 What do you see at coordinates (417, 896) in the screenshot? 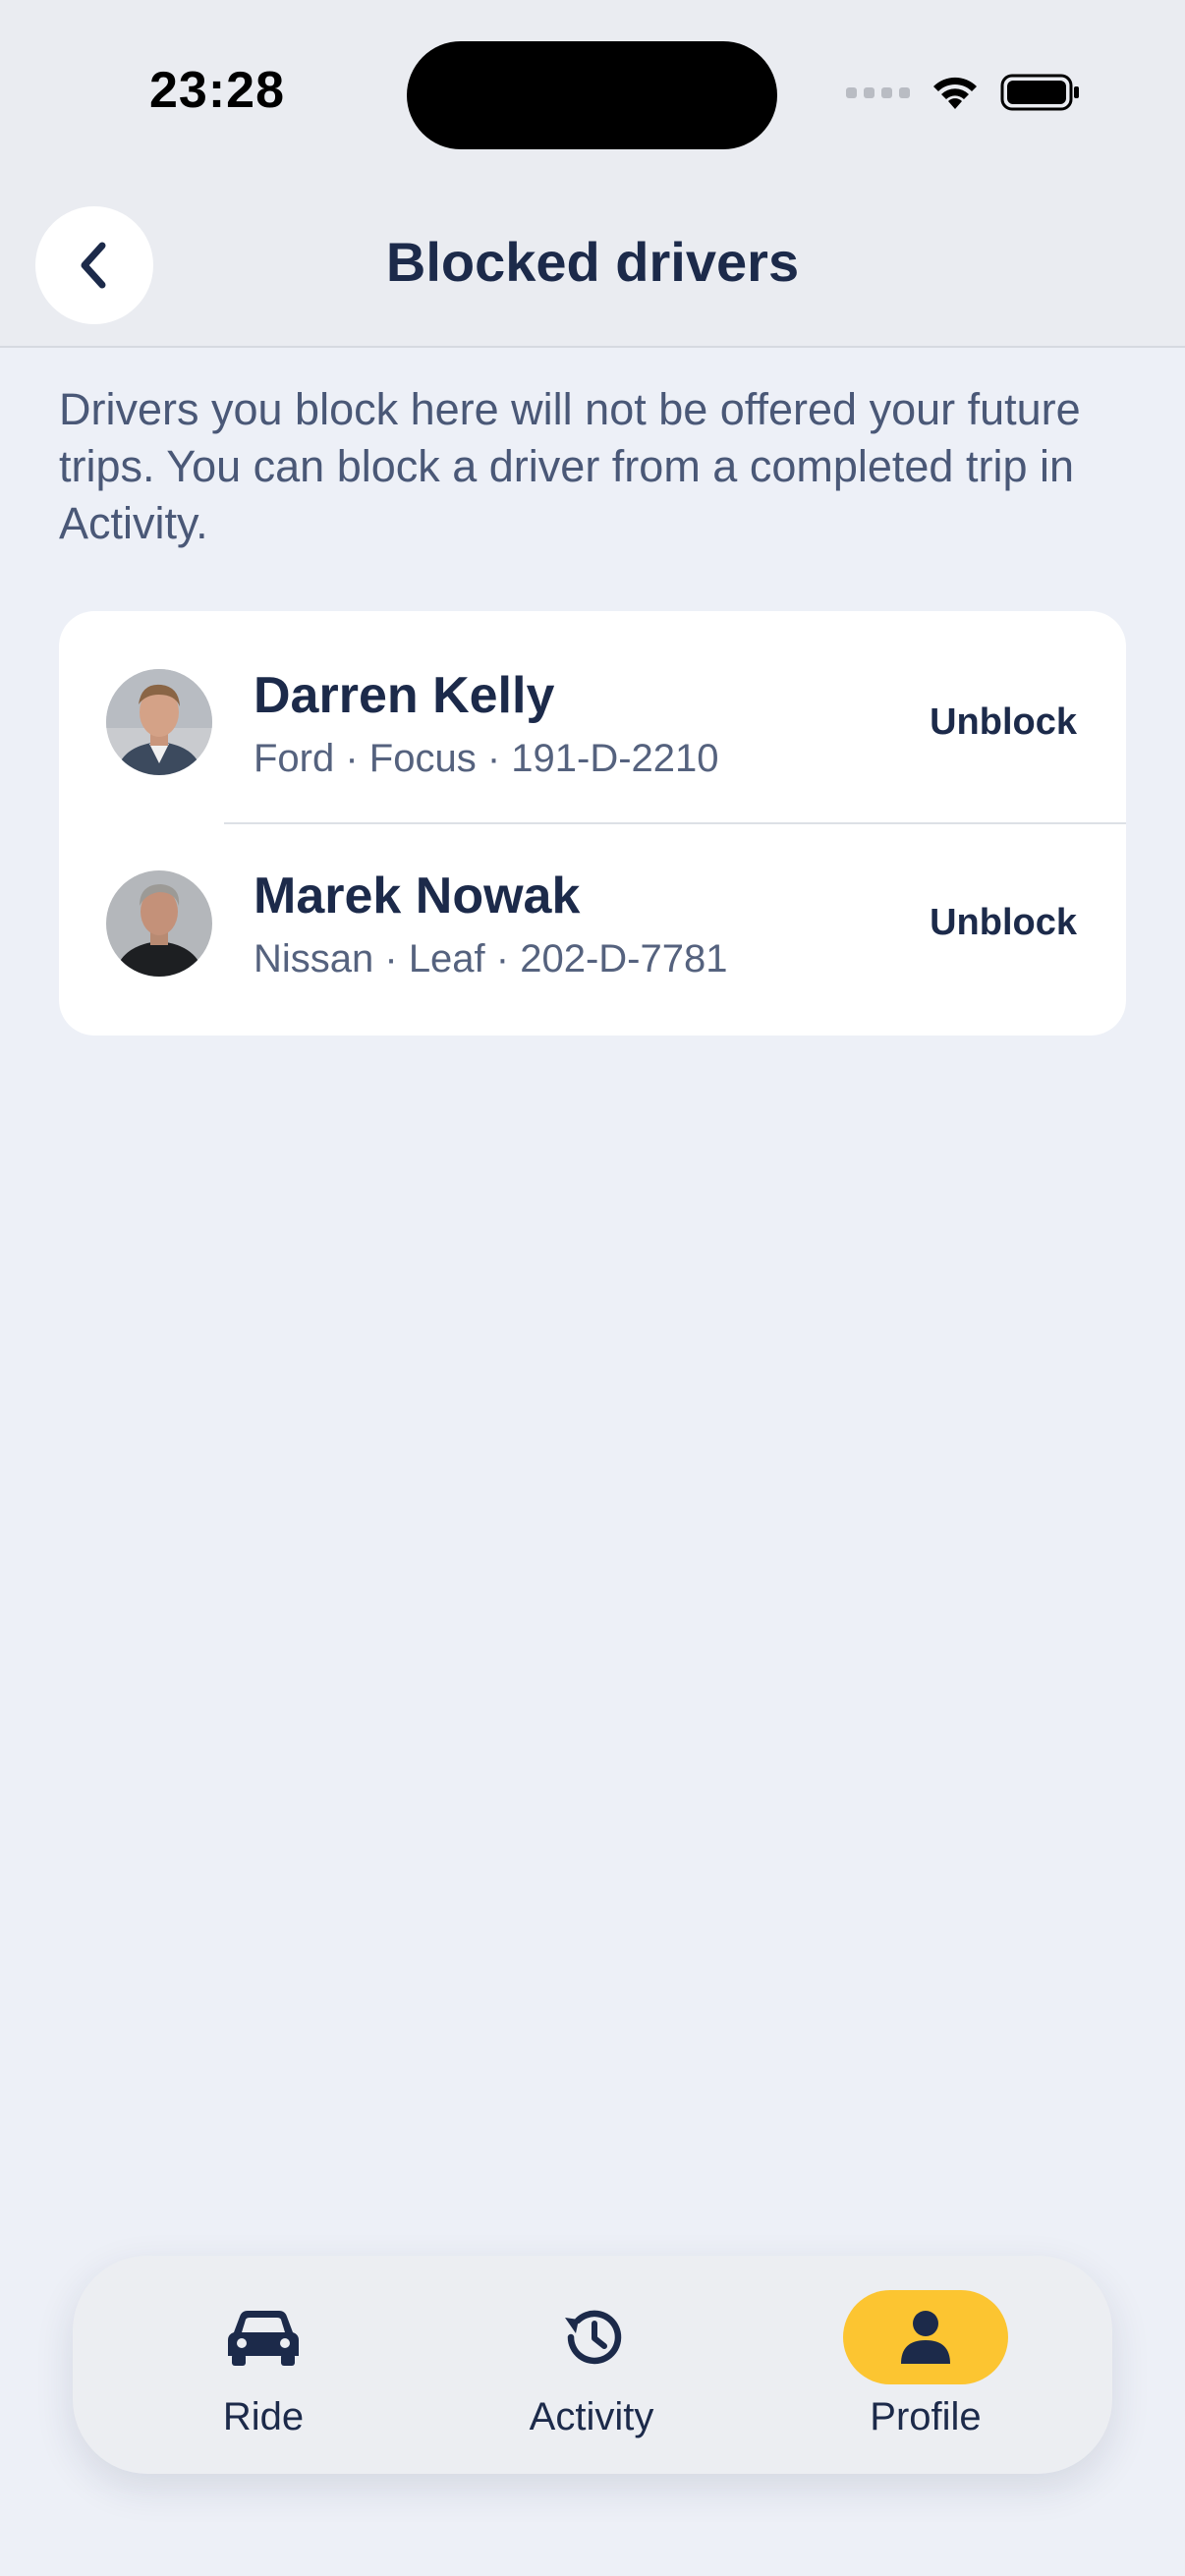
I see `driver-name: Marek Nowak` at bounding box center [417, 896].